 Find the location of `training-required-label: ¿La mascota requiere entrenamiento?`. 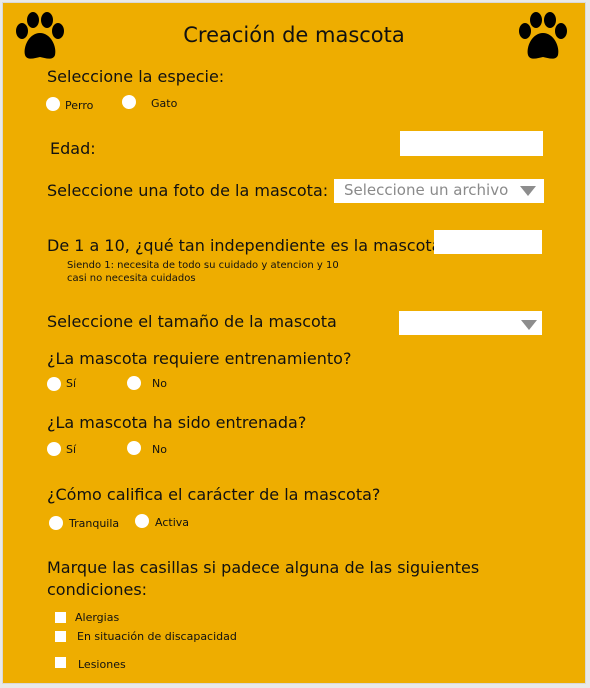

training-required-label: ¿La mascota requiere entrenamiento? is located at coordinates (199, 358).